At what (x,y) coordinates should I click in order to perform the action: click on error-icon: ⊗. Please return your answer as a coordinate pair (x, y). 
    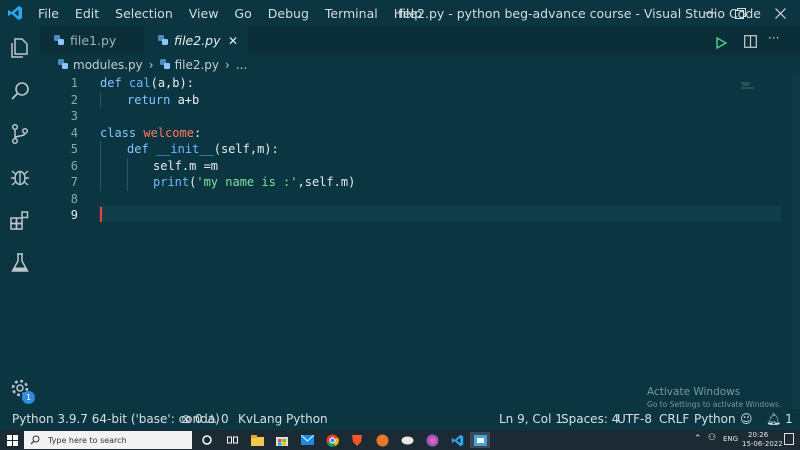
    Looking at the image, I should click on (186, 419).